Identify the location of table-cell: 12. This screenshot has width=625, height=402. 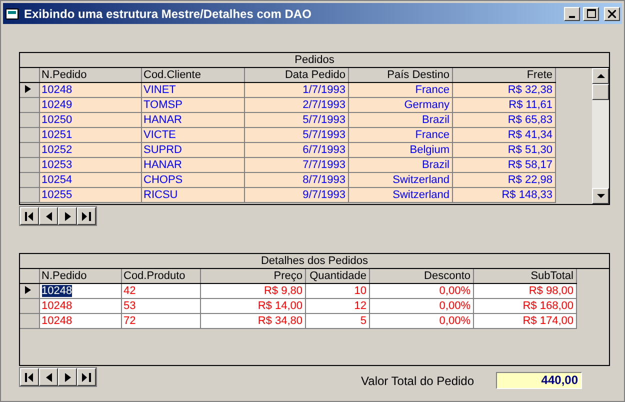
(337, 305).